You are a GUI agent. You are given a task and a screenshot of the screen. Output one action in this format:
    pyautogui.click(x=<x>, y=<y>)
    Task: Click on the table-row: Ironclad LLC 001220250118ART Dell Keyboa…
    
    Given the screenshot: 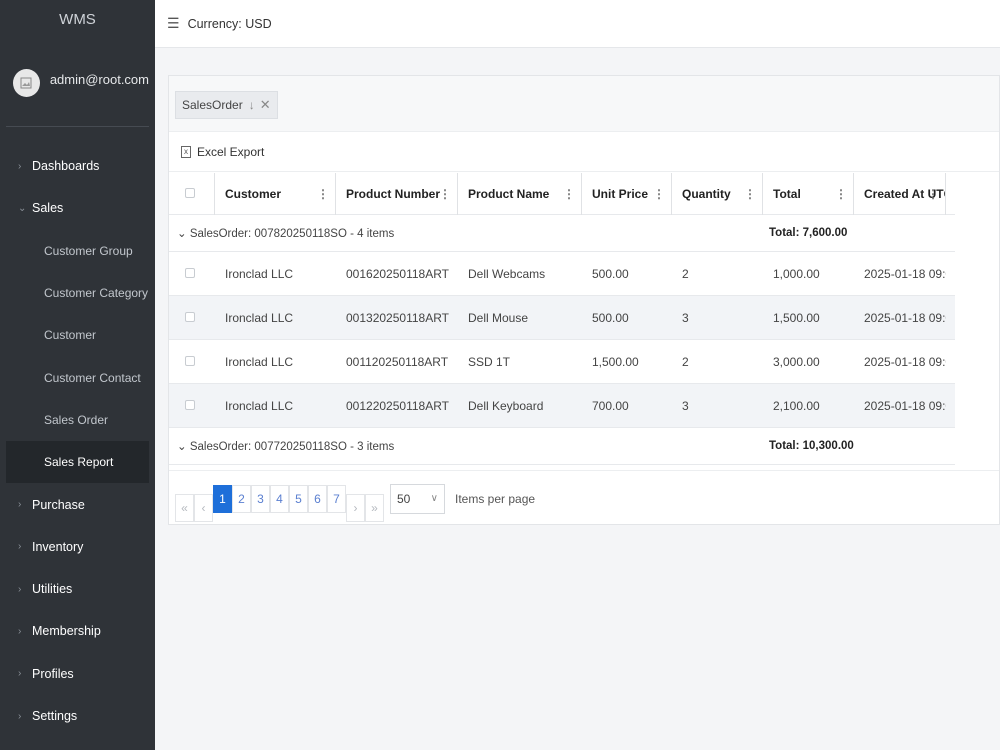 What is the action you would take?
    pyautogui.click(x=562, y=406)
    